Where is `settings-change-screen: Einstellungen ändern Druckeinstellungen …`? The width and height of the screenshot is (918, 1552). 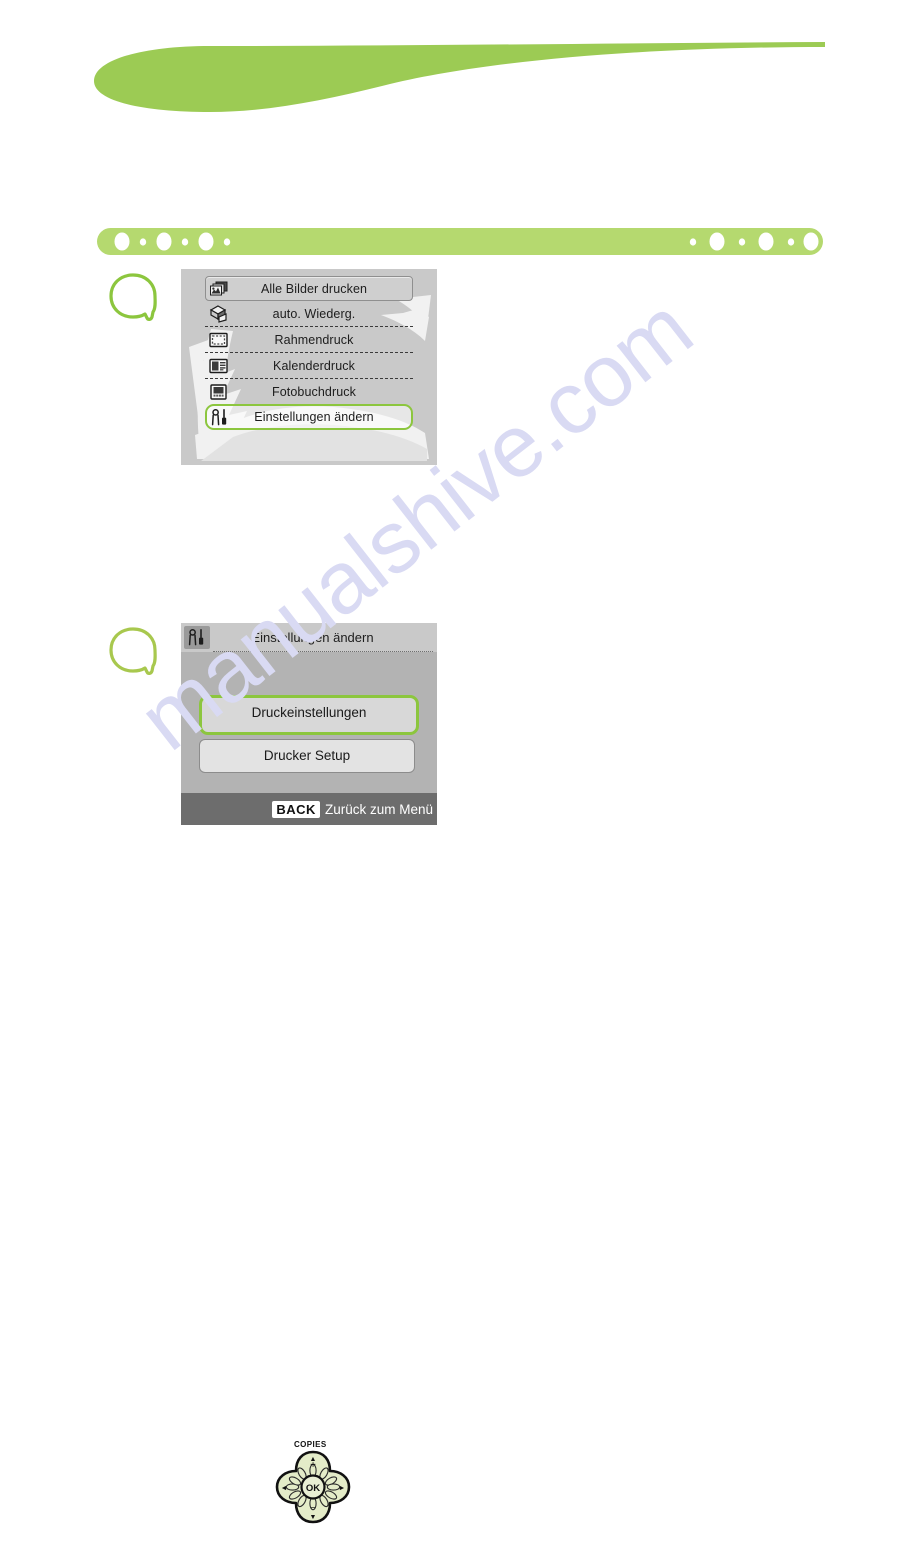
settings-change-screen: Einstellungen ändern Druckeinstellungen … is located at coordinates (309, 724).